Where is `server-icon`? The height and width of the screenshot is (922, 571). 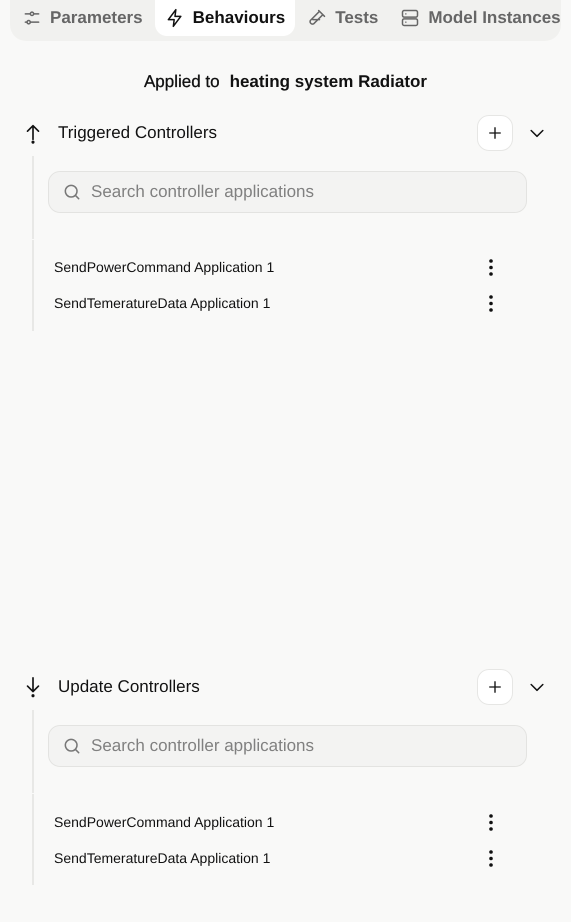
server-icon is located at coordinates (410, 18).